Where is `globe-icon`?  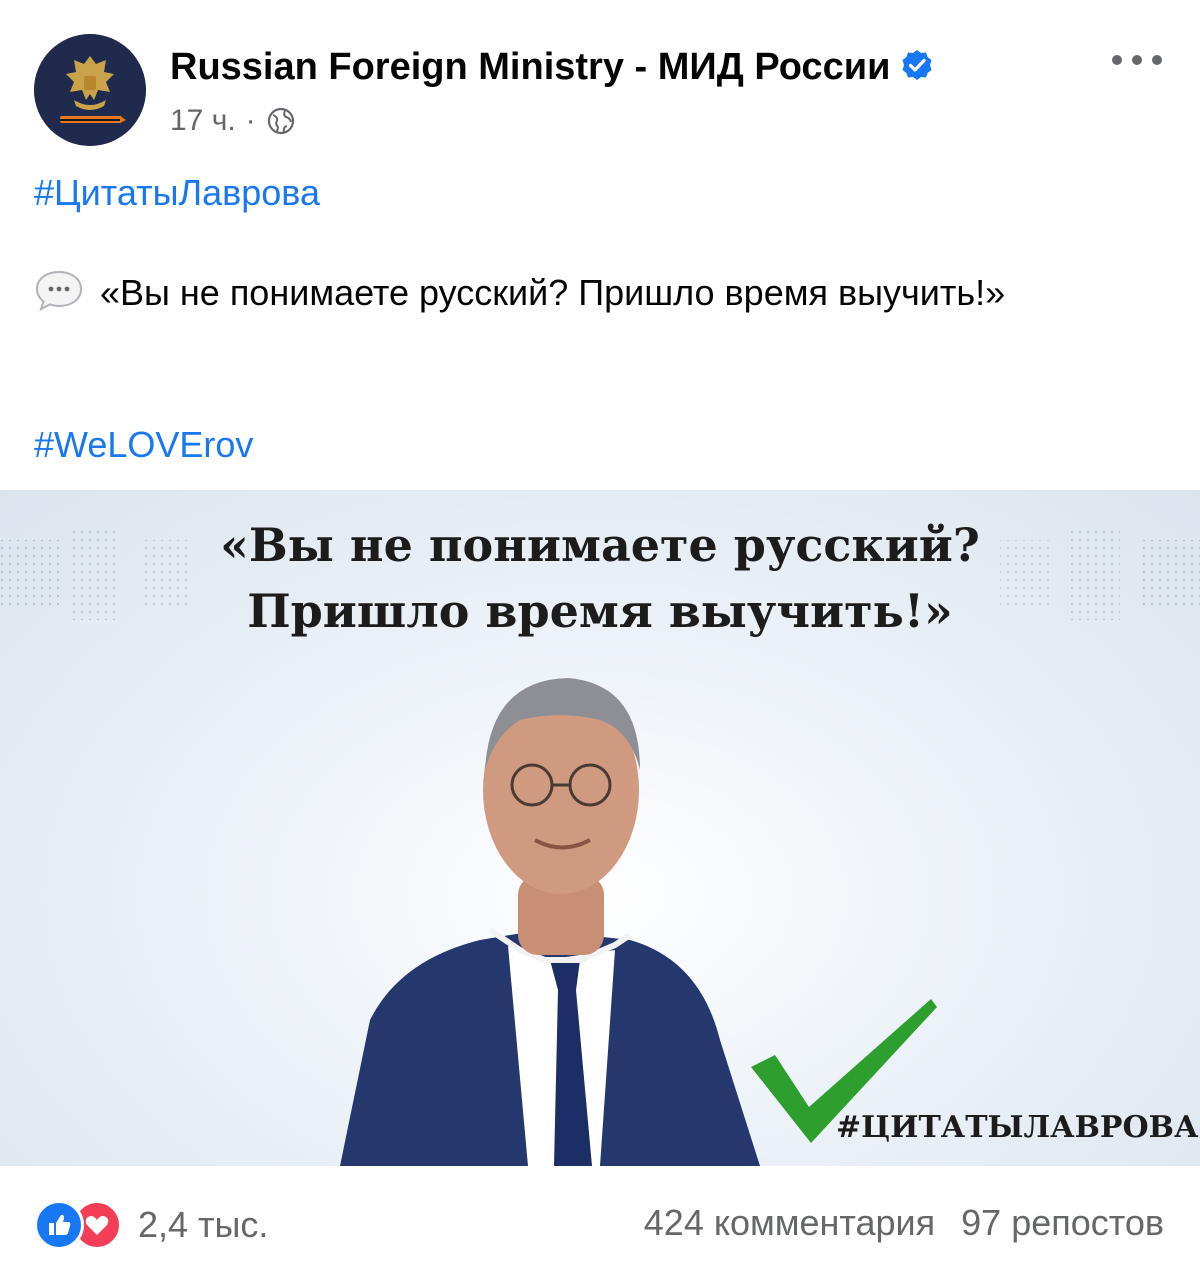 globe-icon is located at coordinates (281, 121).